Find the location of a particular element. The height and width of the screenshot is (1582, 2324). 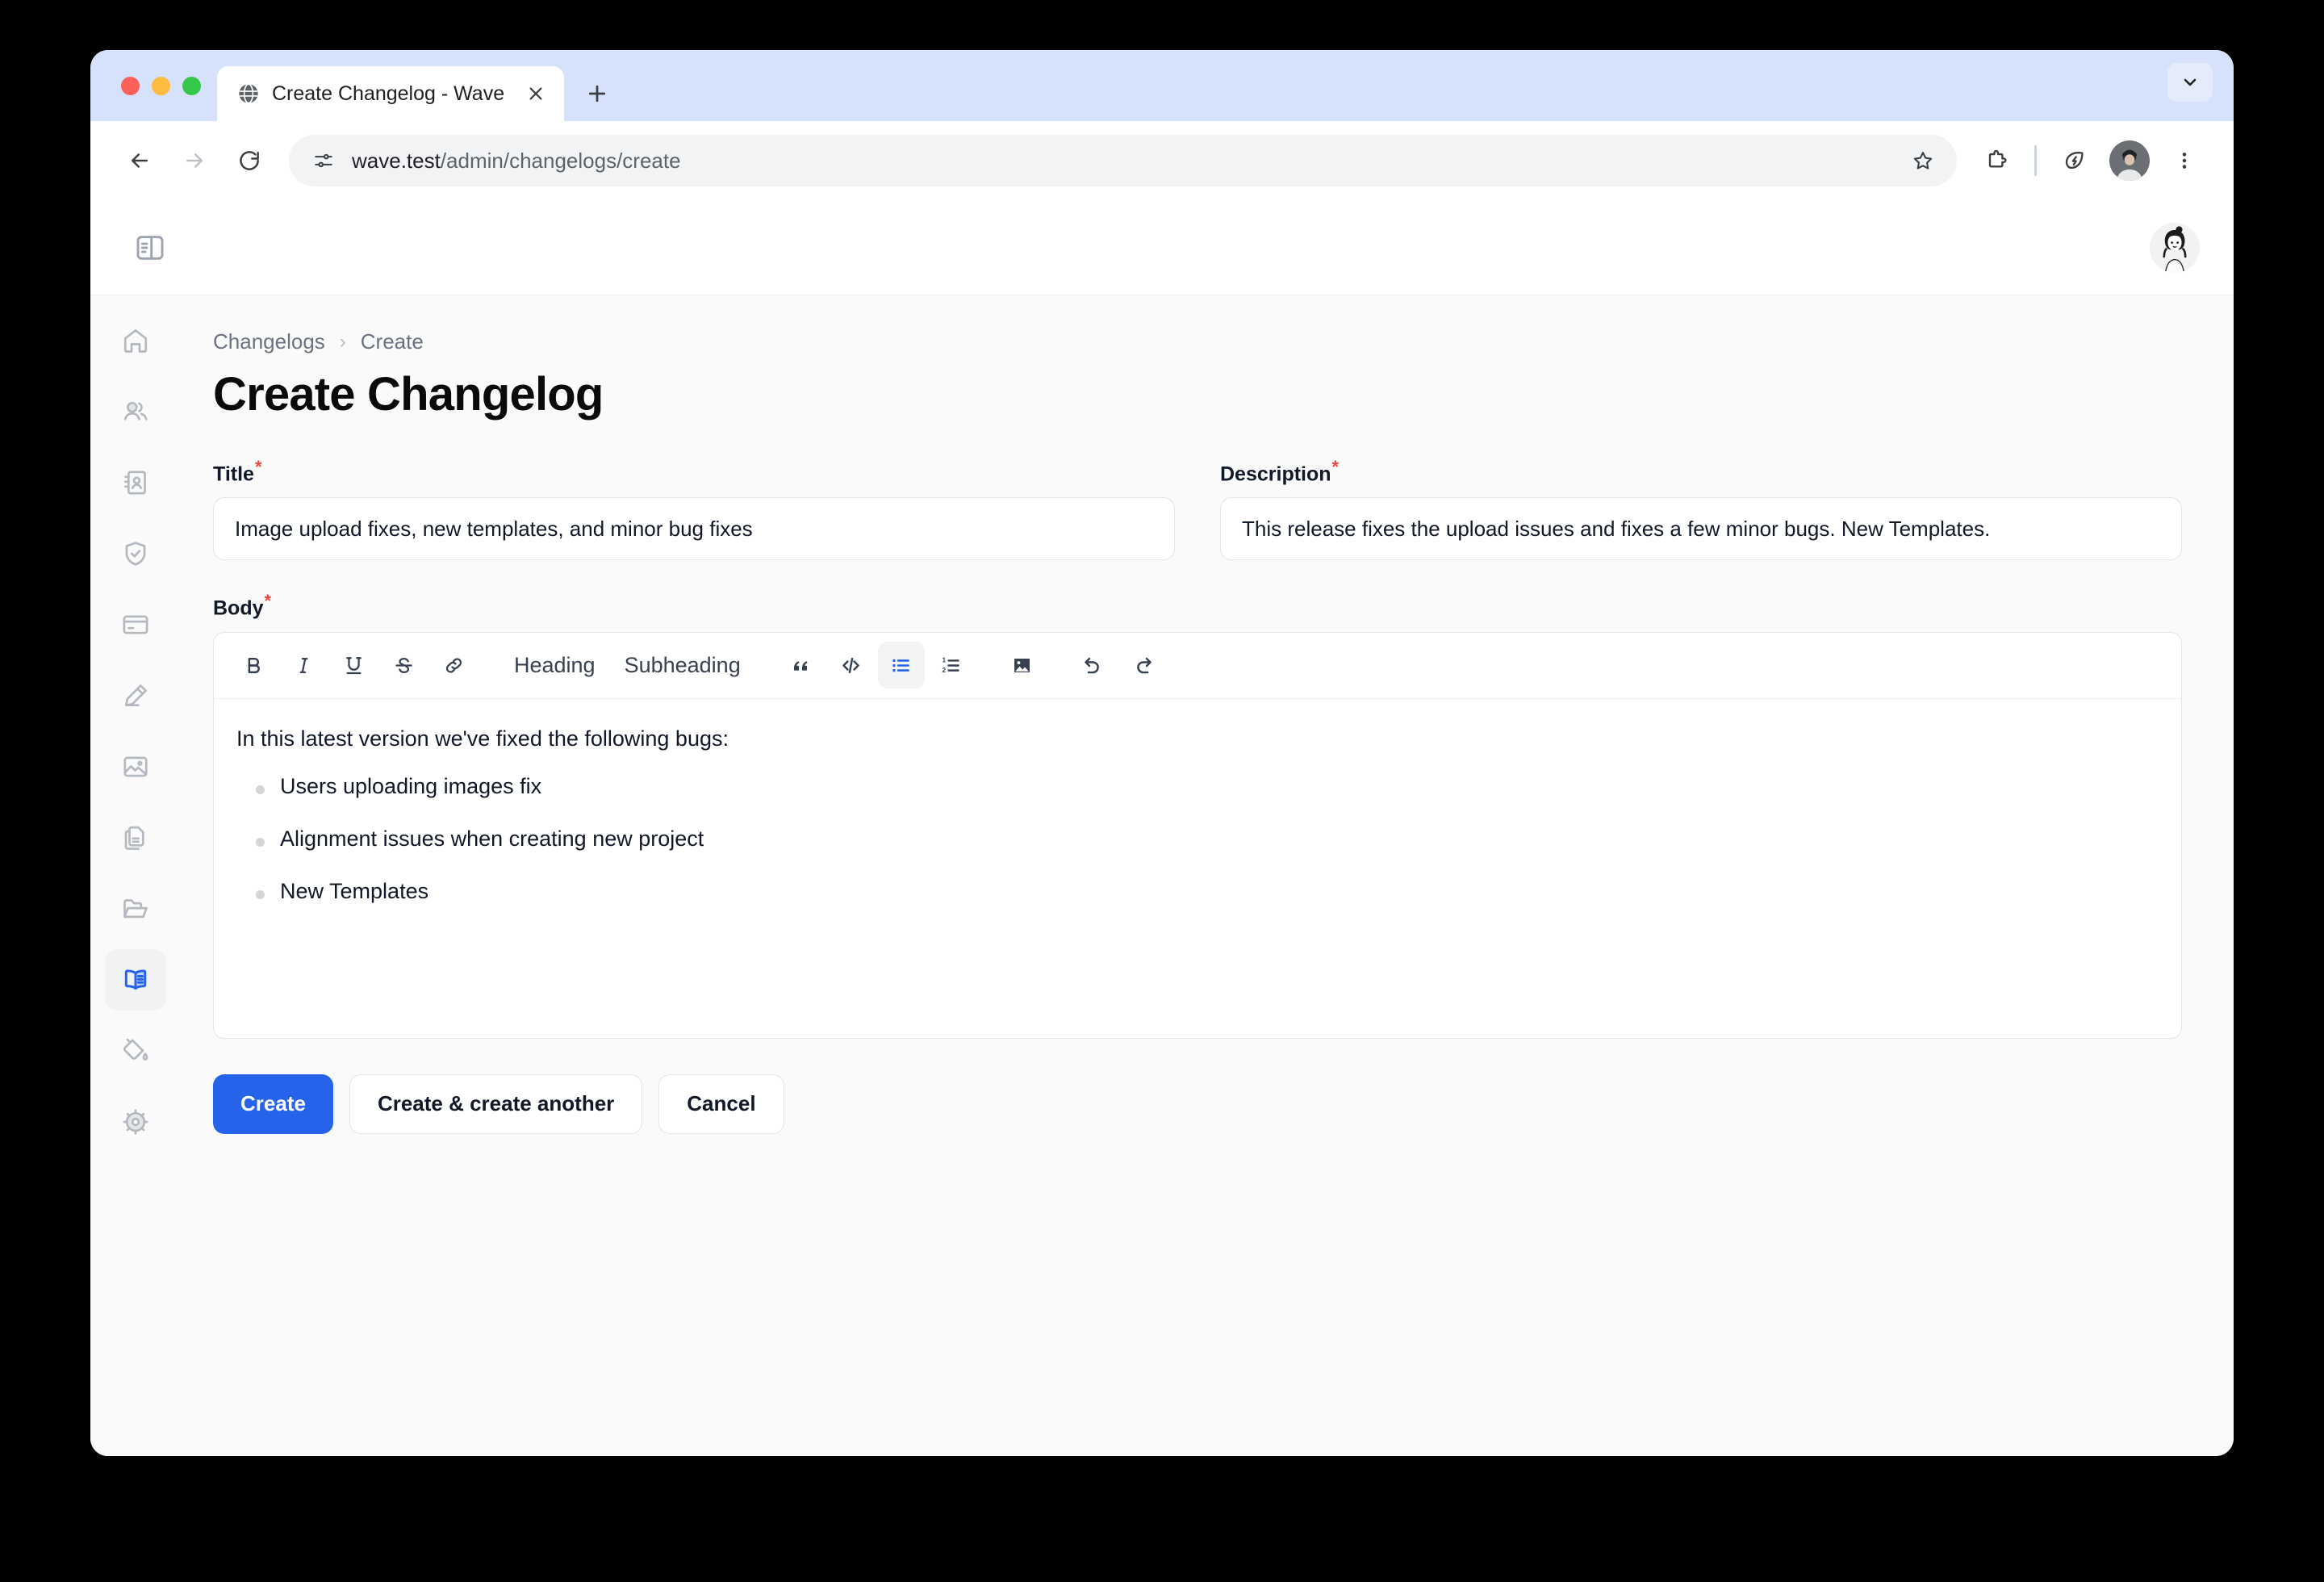

tab-title: Create Changelog - Wave is located at coordinates (389, 93).